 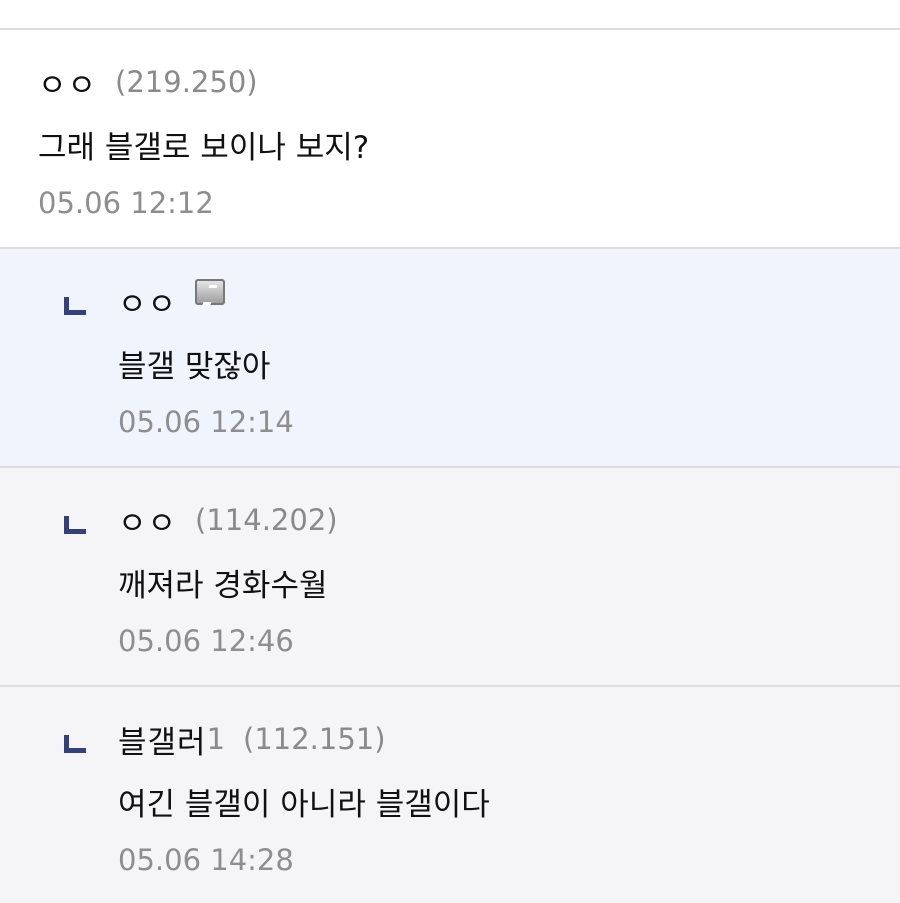 I want to click on reply-time: 05.06 14:28, so click(x=206, y=860).